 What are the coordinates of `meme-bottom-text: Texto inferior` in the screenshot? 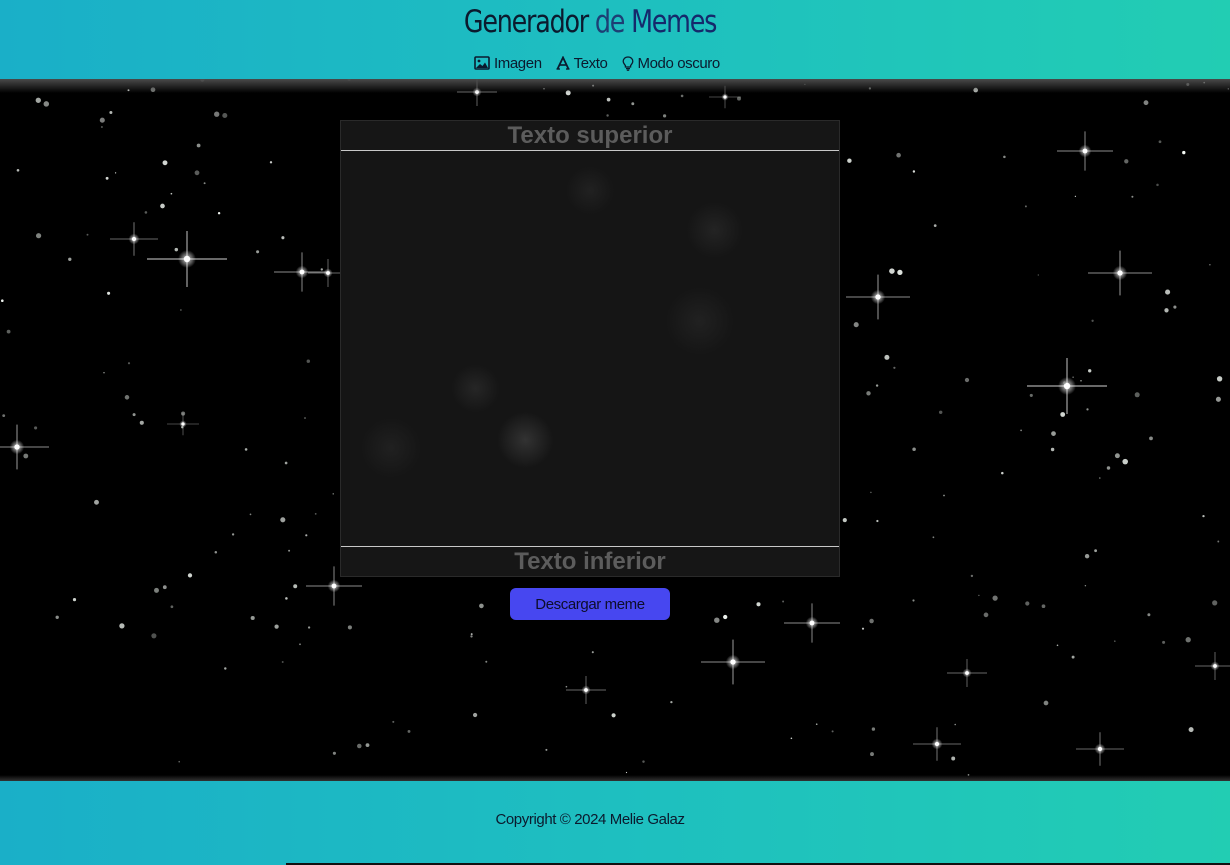 It's located at (590, 561).